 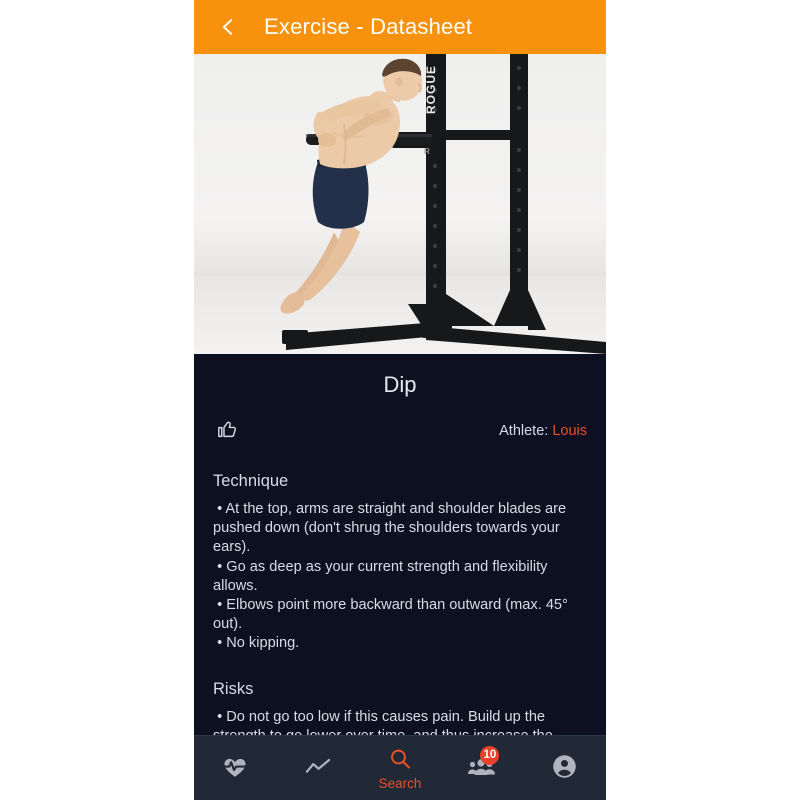 I want to click on thumbs-up-icon, so click(x=228, y=431).